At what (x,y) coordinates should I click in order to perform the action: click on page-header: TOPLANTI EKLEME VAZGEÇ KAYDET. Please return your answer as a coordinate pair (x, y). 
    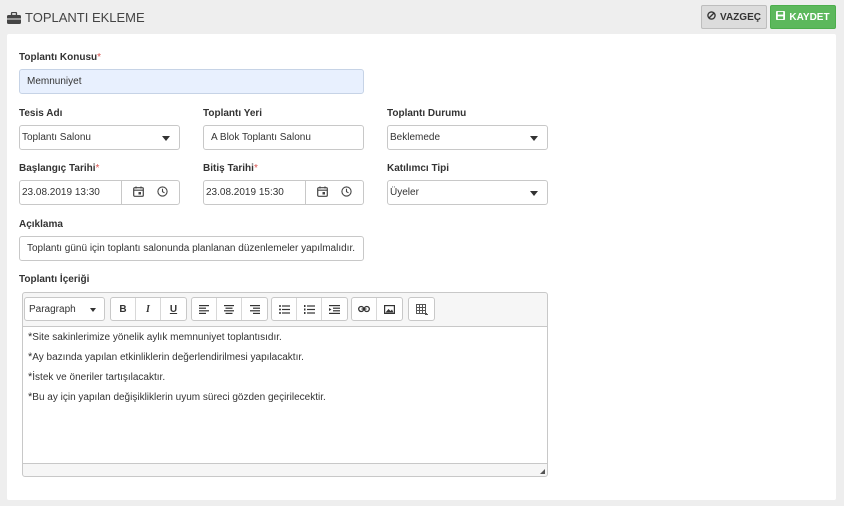
    Looking at the image, I should click on (422, 17).